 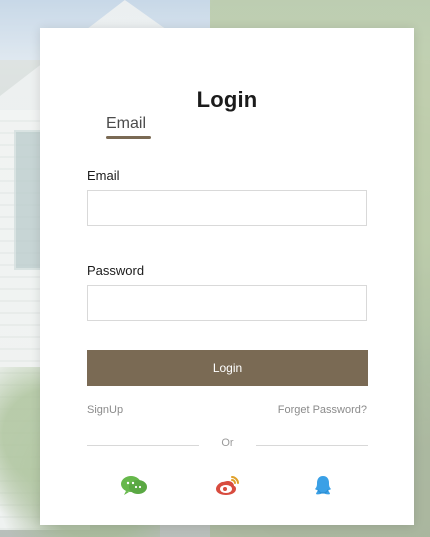 What do you see at coordinates (312, 445) in the screenshot?
I see `or-divider-line-right` at bounding box center [312, 445].